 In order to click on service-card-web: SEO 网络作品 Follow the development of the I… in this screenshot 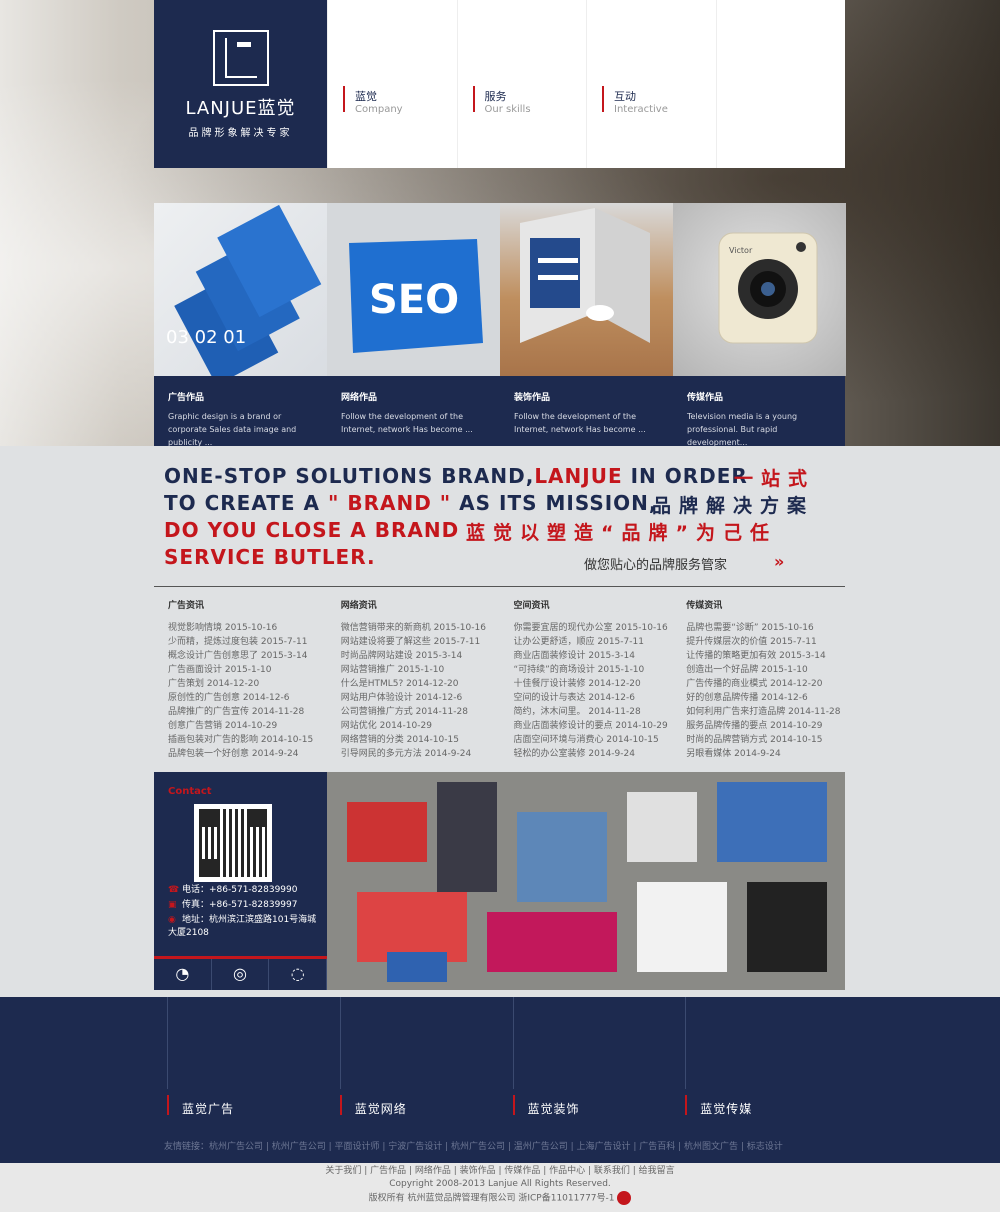, I will do `click(413, 324)`.